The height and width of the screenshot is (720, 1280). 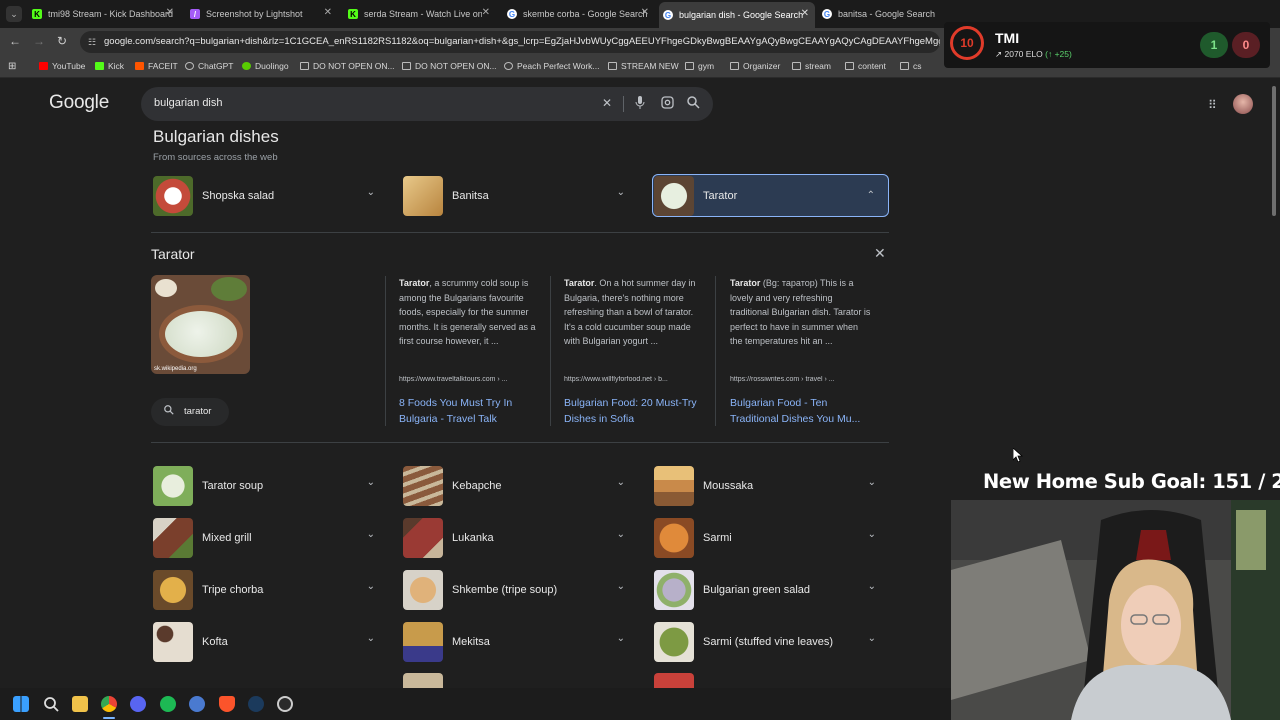 I want to click on snippet-bold: Tarator, so click(x=414, y=283).